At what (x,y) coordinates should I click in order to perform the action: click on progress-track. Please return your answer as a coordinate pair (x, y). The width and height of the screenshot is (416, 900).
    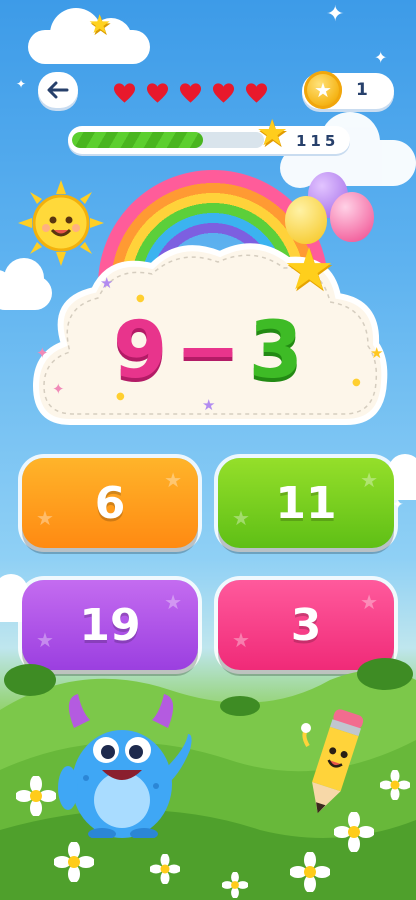
    Looking at the image, I should click on (168, 140).